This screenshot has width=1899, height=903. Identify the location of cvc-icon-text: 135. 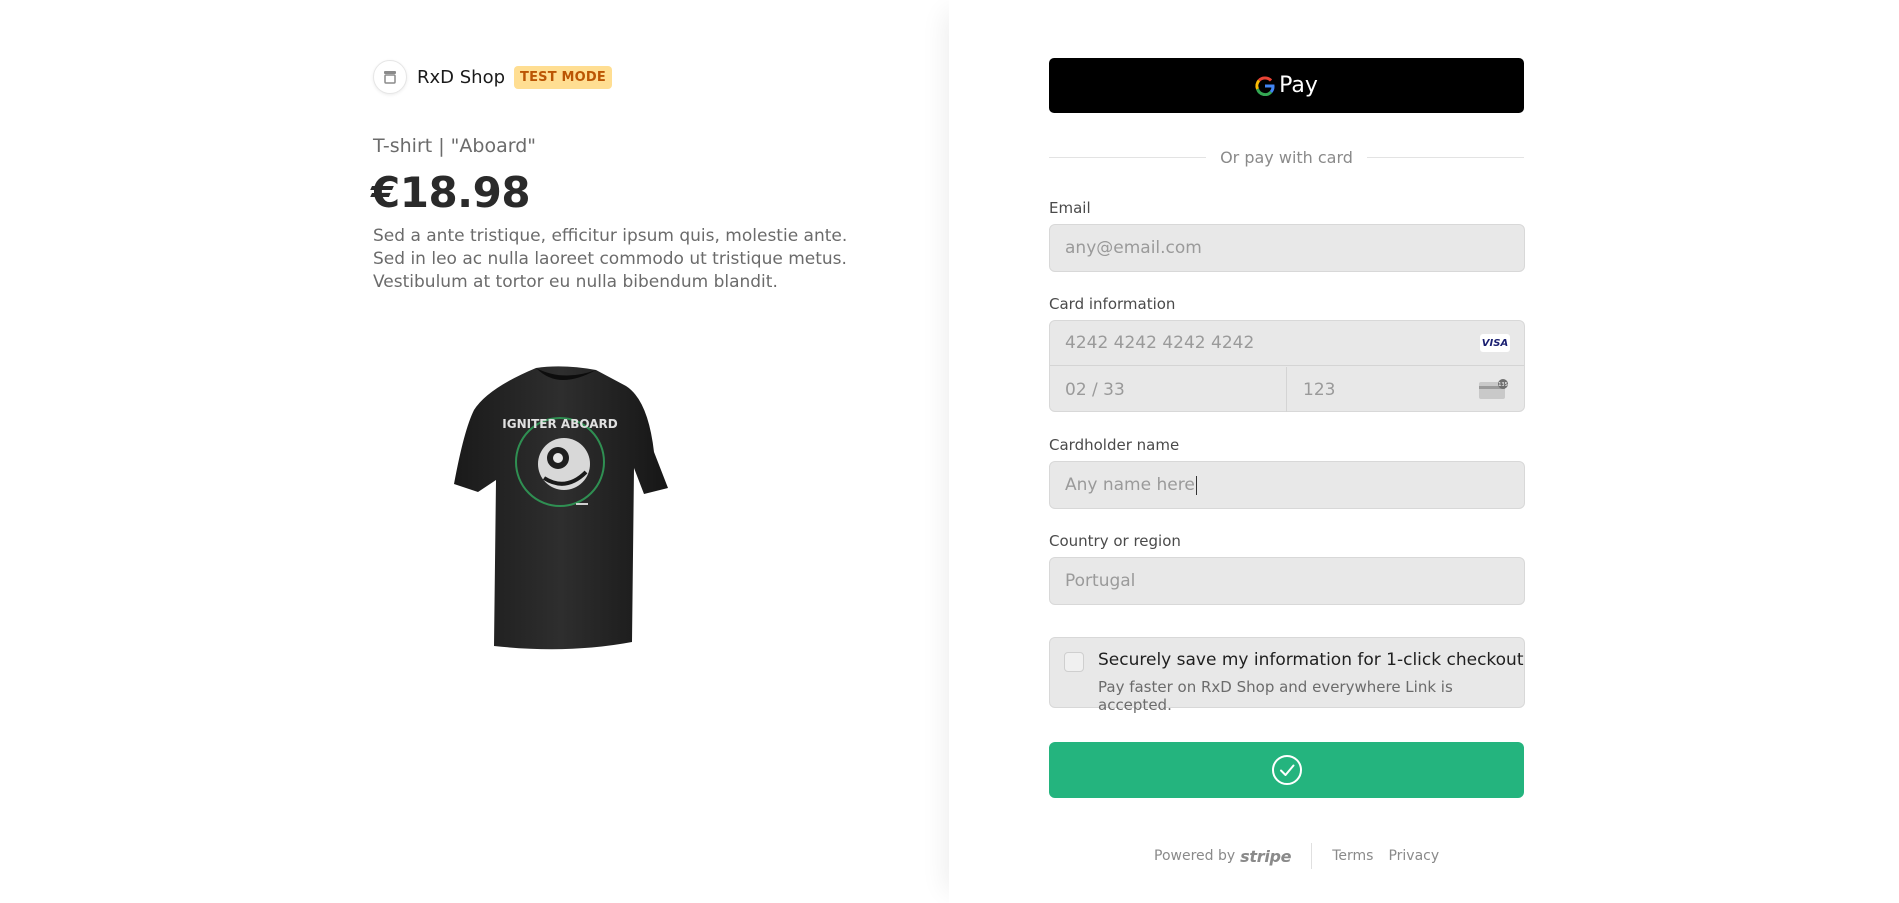
(1503, 385).